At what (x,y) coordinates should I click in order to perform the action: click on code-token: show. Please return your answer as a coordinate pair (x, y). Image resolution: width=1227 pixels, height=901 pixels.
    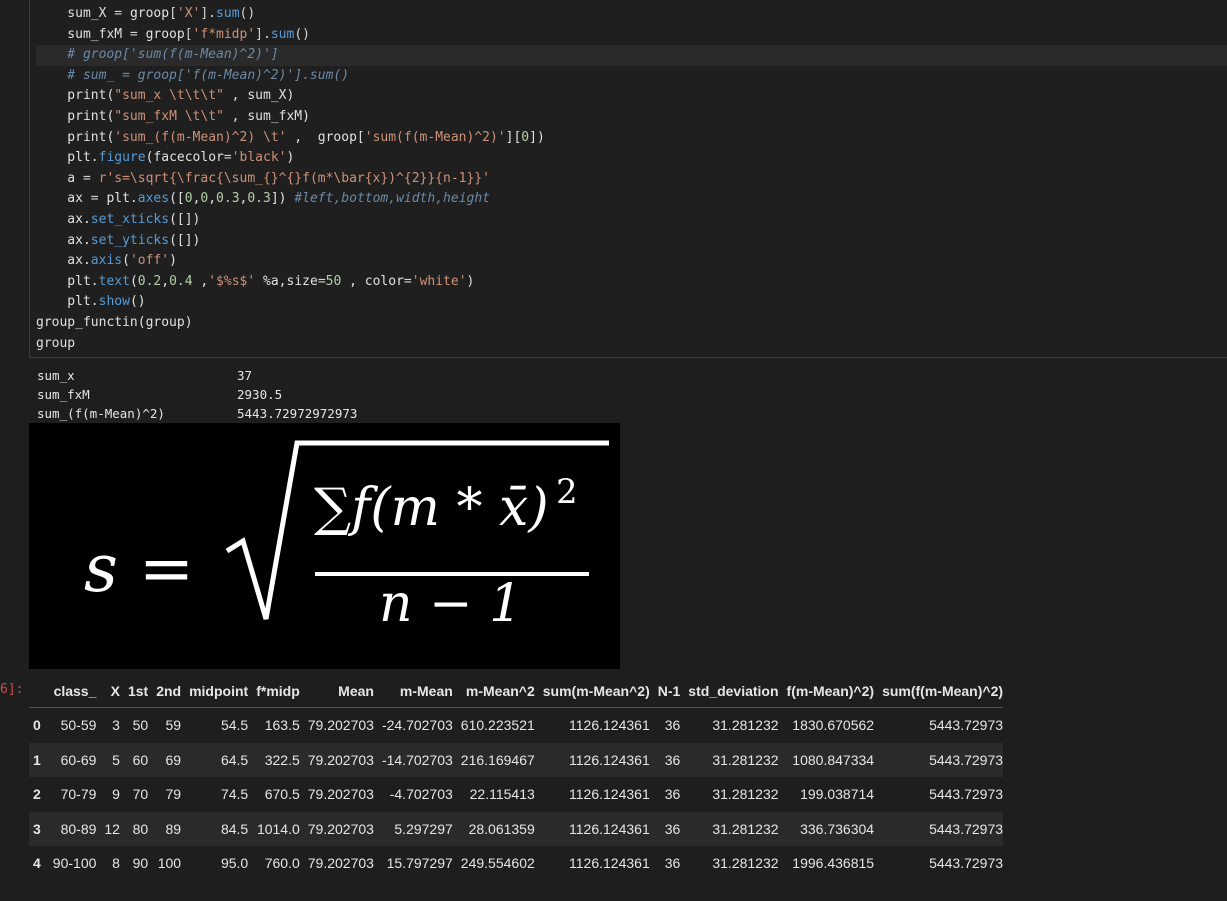
    Looking at the image, I should click on (114, 302).